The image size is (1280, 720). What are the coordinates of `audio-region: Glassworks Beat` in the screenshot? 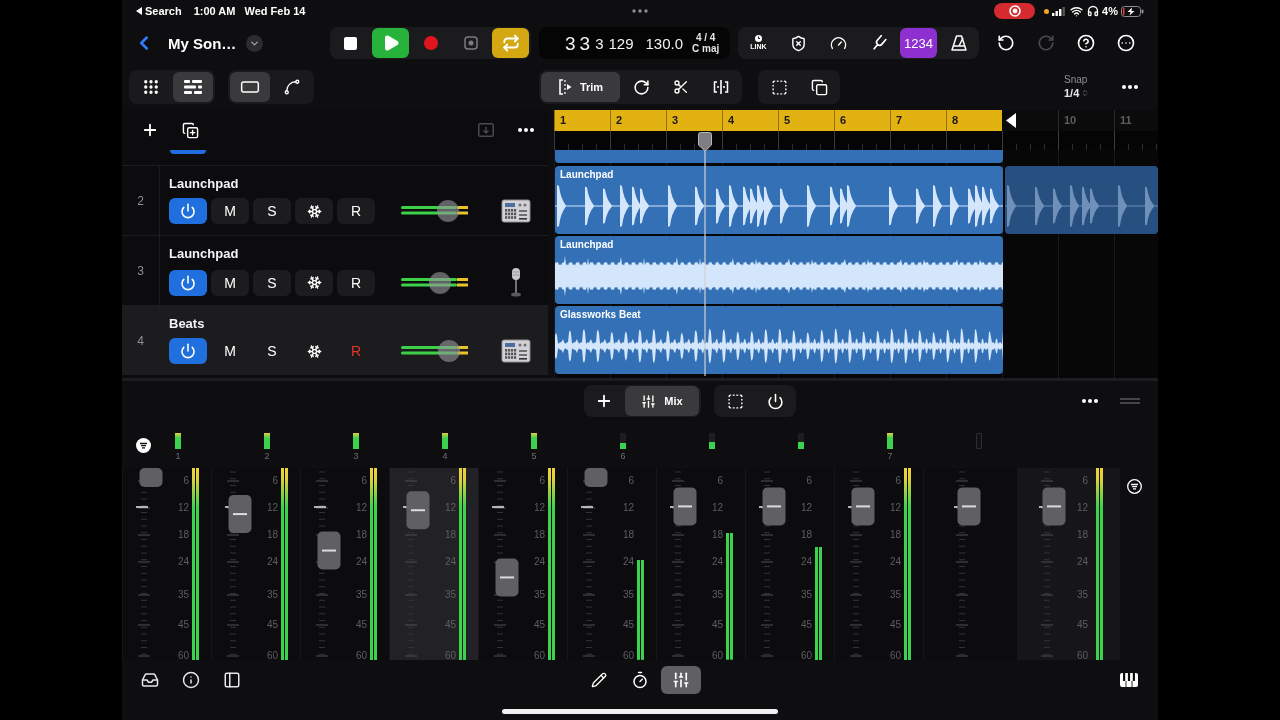 It's located at (779, 340).